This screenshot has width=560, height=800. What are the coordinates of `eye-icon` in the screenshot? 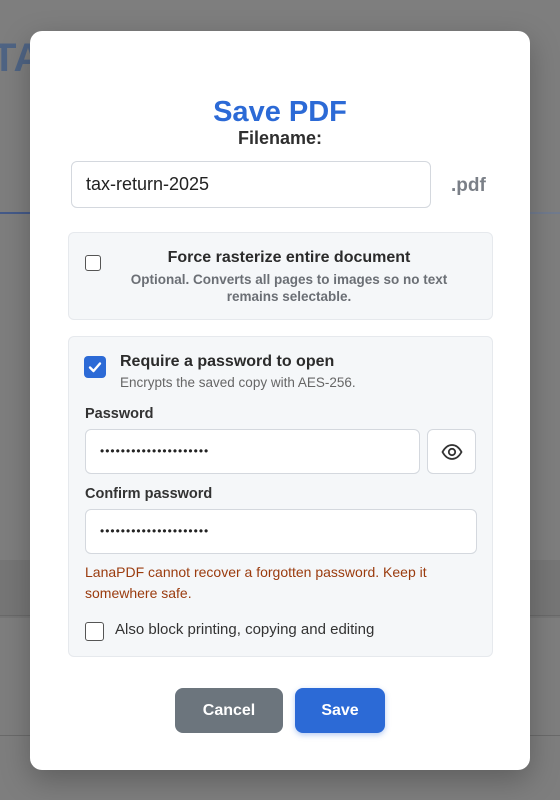 It's located at (452, 452).